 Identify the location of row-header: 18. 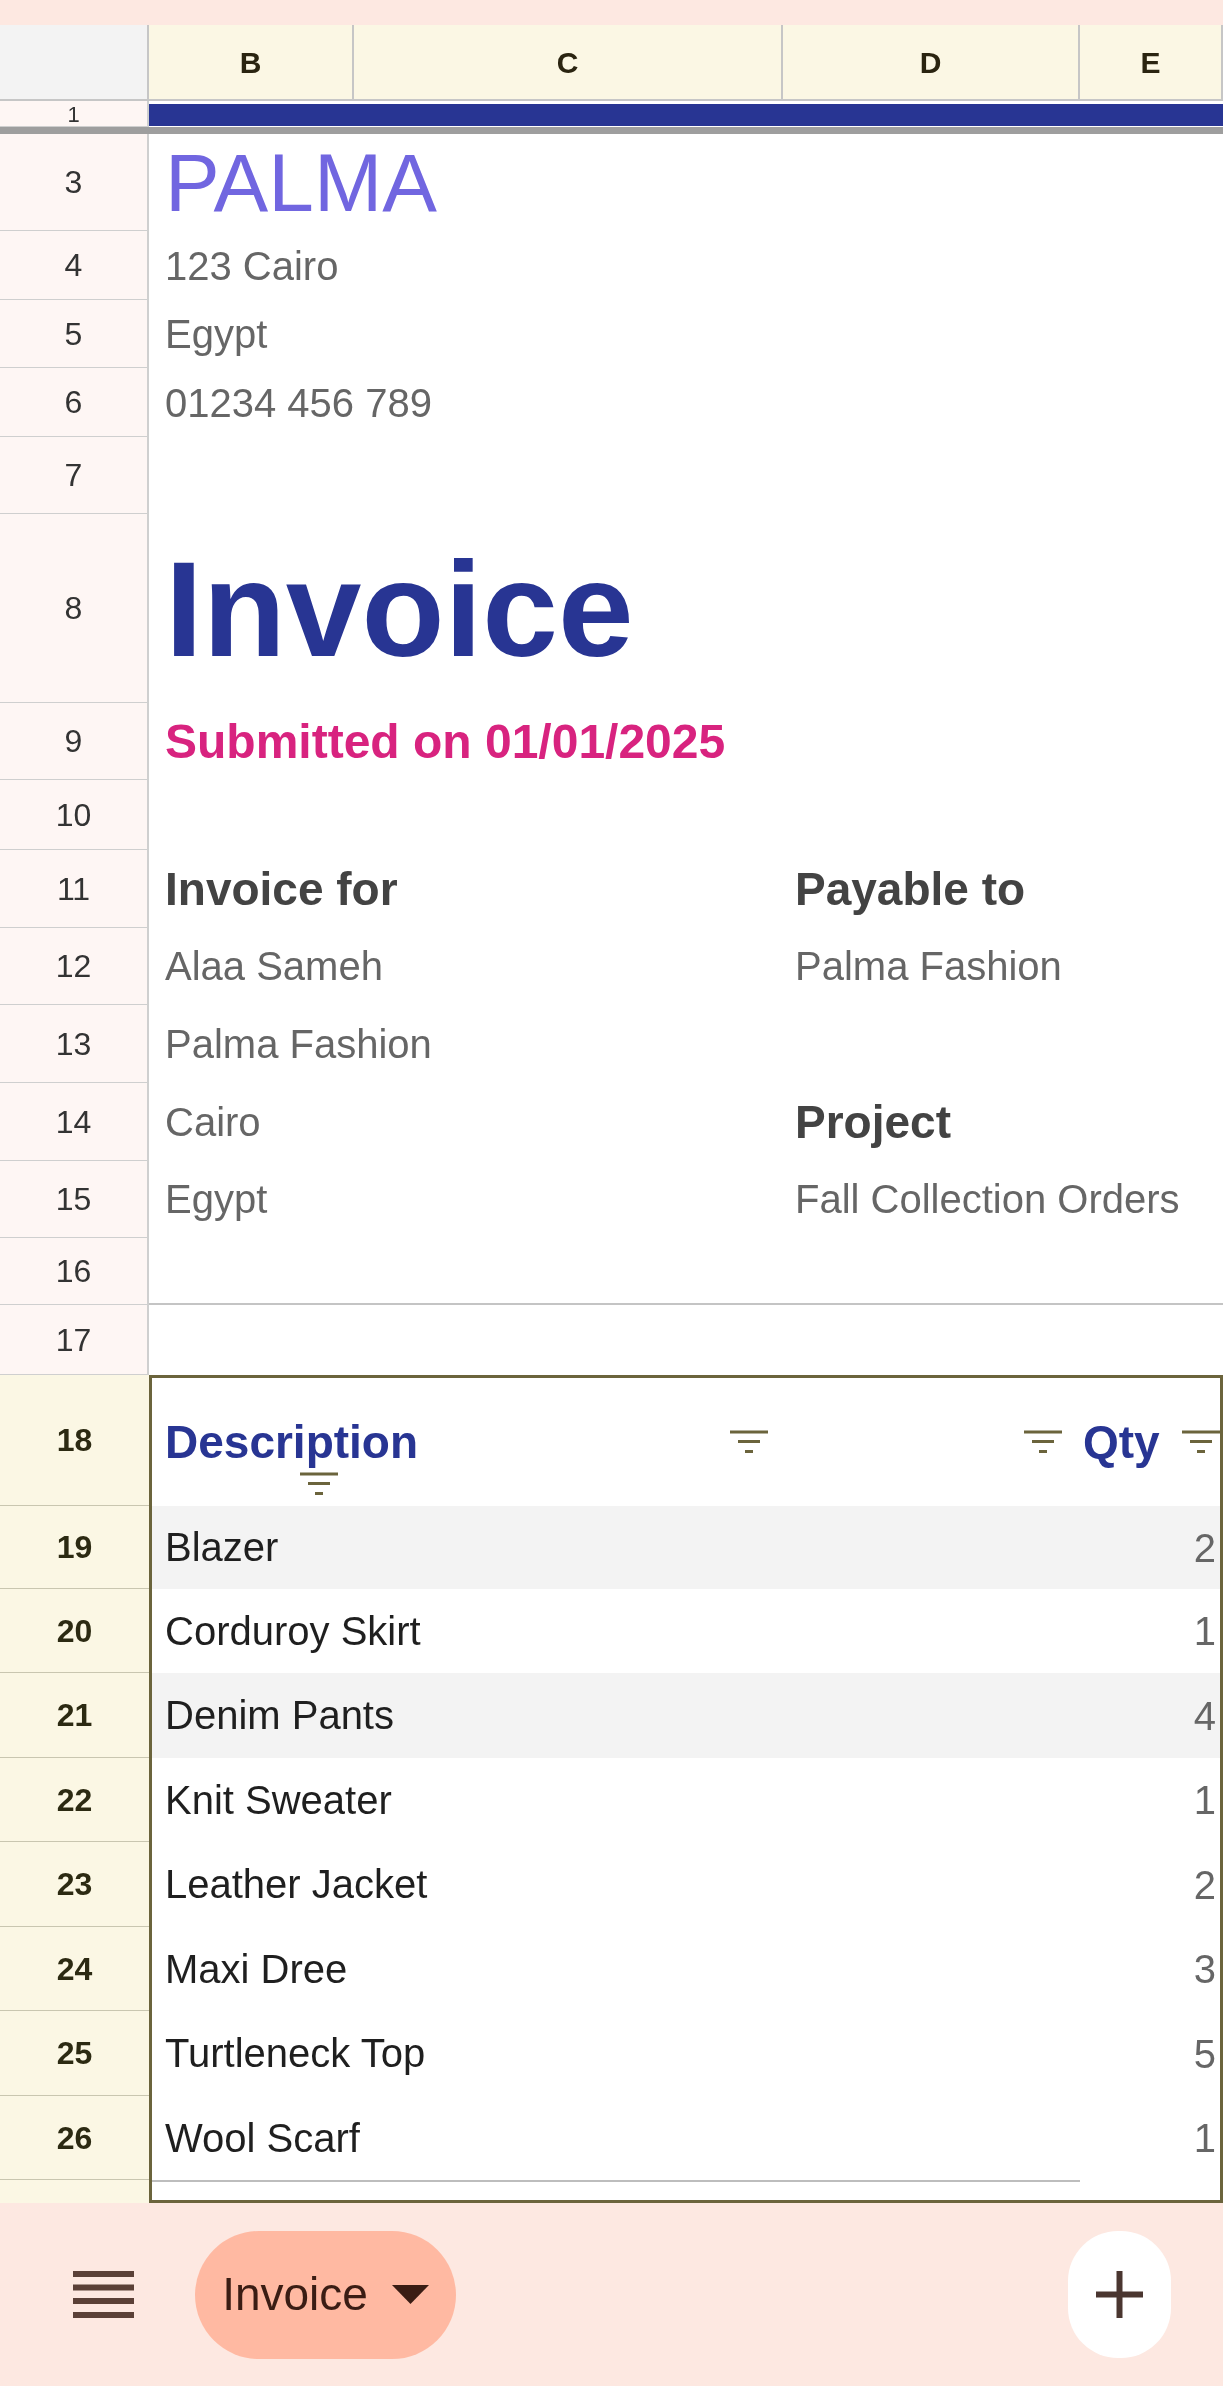
(74, 1440).